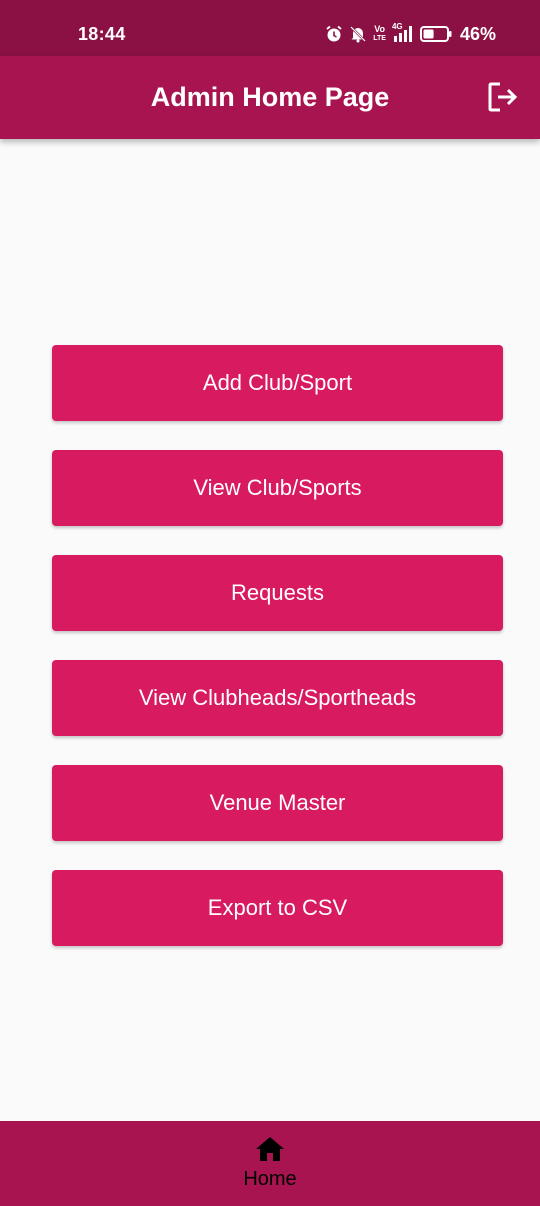 This screenshot has height=1206, width=540. I want to click on page-title: Admin Home Page, so click(270, 97).